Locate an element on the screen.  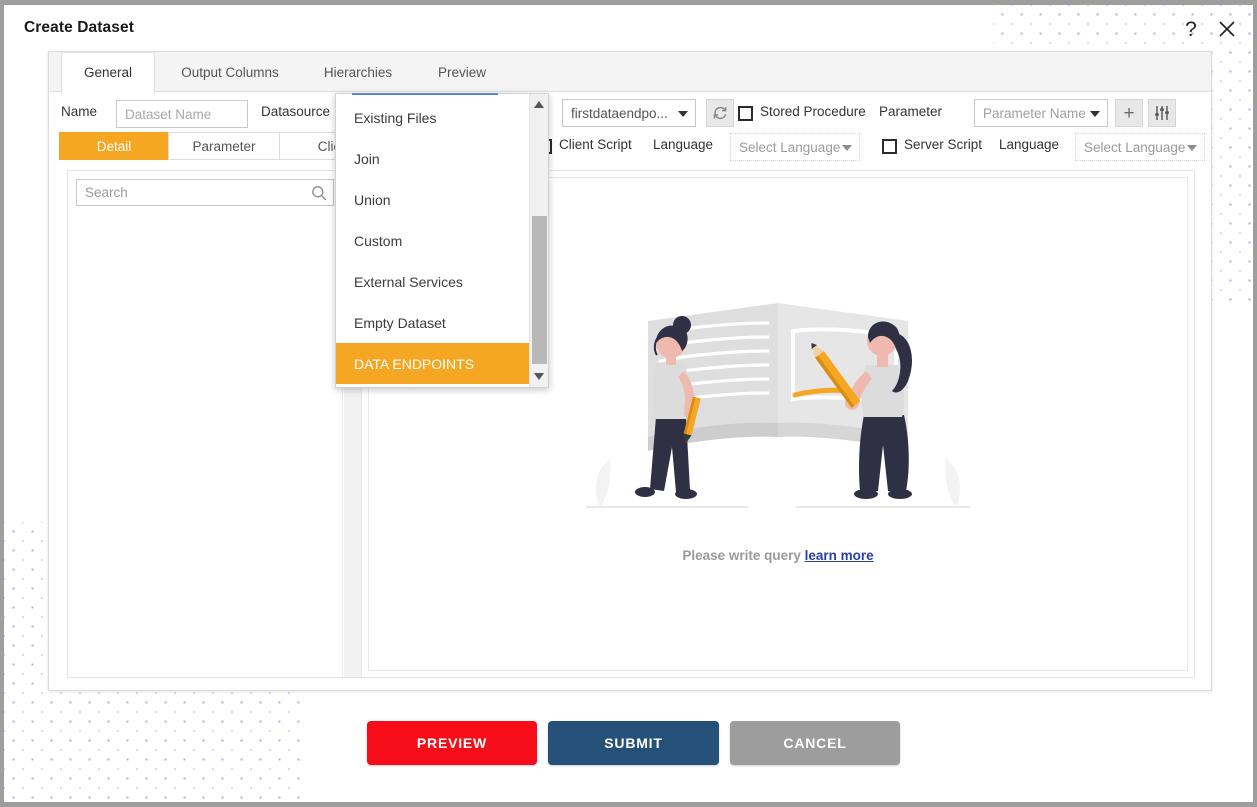
inner-tab-parameter-label: Parameter is located at coordinates (224, 146).